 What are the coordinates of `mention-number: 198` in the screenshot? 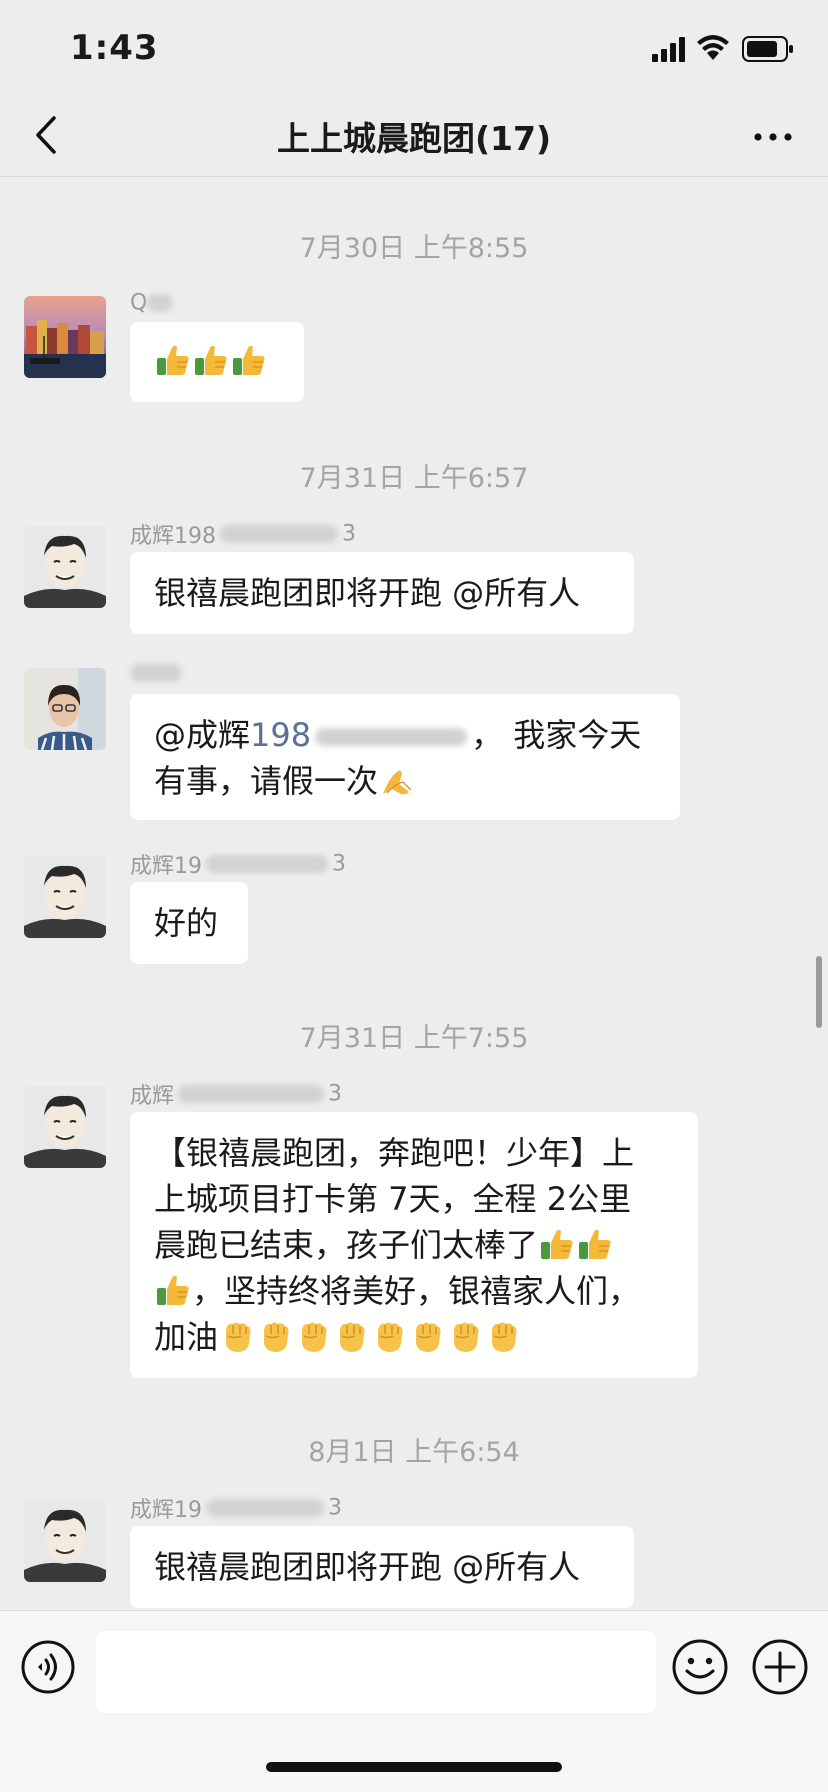 It's located at (281, 735).